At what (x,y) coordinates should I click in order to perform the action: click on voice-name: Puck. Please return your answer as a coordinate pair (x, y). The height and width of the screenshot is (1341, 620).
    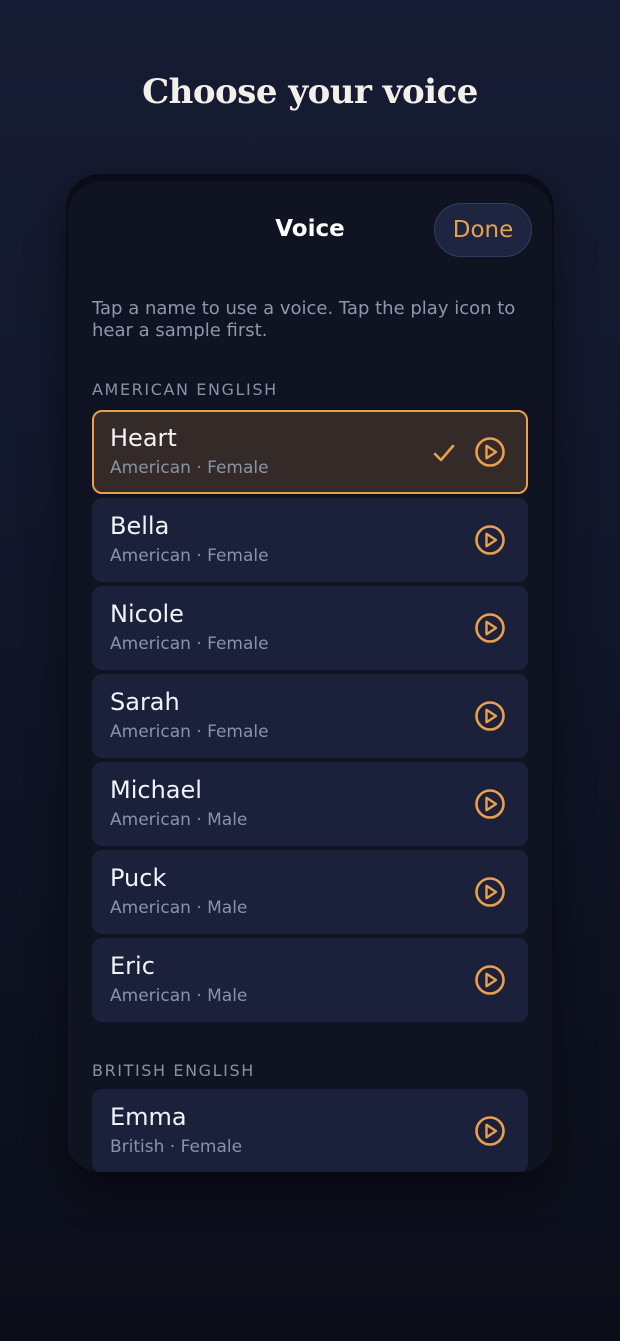
    Looking at the image, I should click on (138, 878).